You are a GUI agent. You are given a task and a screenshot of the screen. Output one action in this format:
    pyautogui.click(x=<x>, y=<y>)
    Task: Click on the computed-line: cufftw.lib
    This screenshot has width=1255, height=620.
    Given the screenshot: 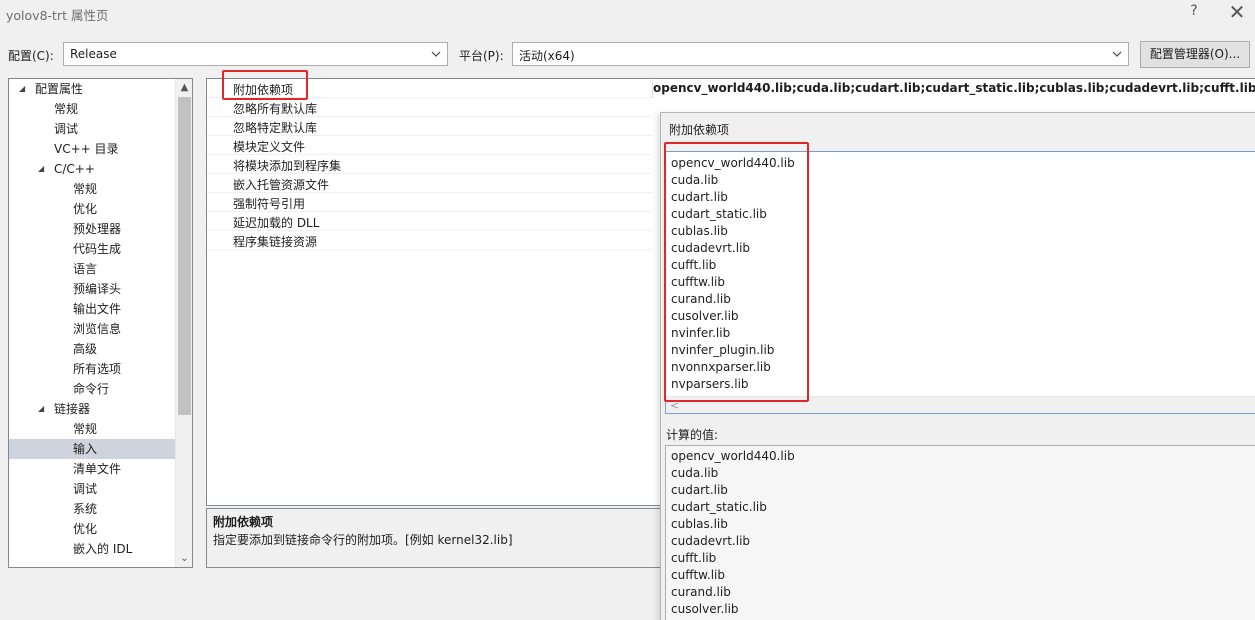 What is the action you would take?
    pyautogui.click(x=698, y=575)
    